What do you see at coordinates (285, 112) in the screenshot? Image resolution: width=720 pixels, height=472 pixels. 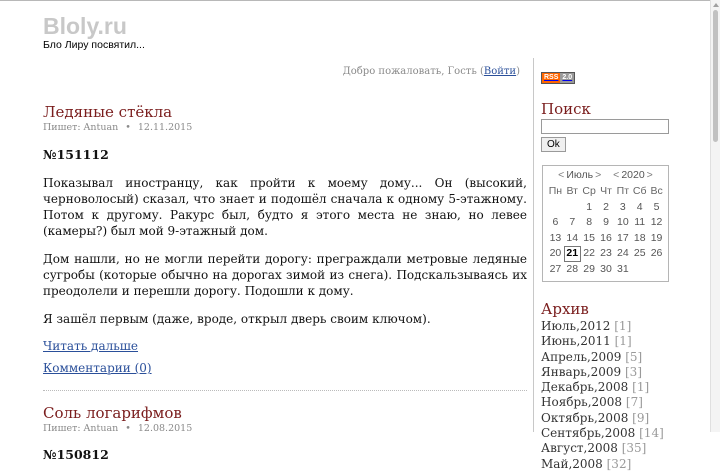 I see `post-title: Ледяные стёкла` at bounding box center [285, 112].